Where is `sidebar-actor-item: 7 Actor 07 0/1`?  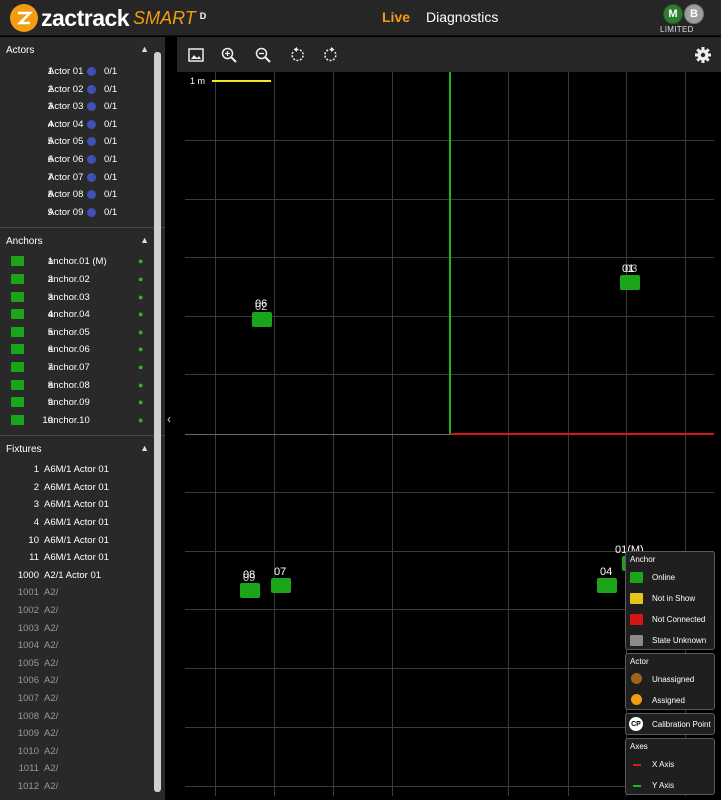
sidebar-actor-item: 7 Actor 07 0/1 is located at coordinates (82, 178).